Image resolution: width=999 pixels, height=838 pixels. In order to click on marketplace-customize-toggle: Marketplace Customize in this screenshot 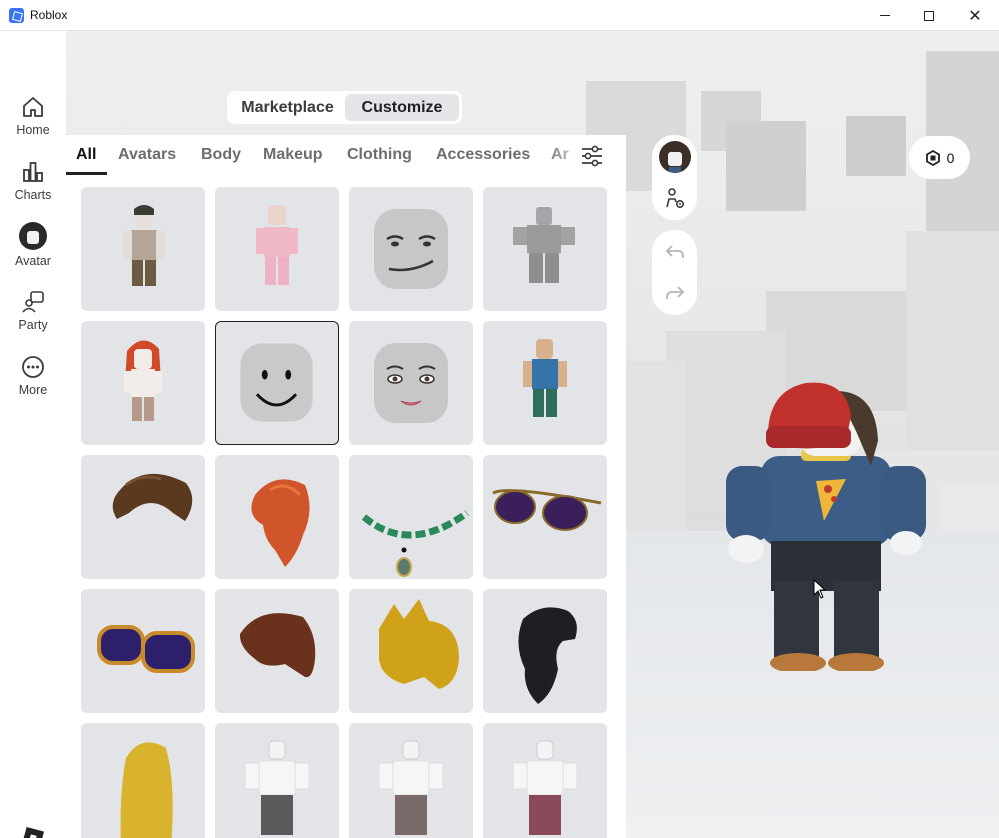, I will do `click(344, 107)`.